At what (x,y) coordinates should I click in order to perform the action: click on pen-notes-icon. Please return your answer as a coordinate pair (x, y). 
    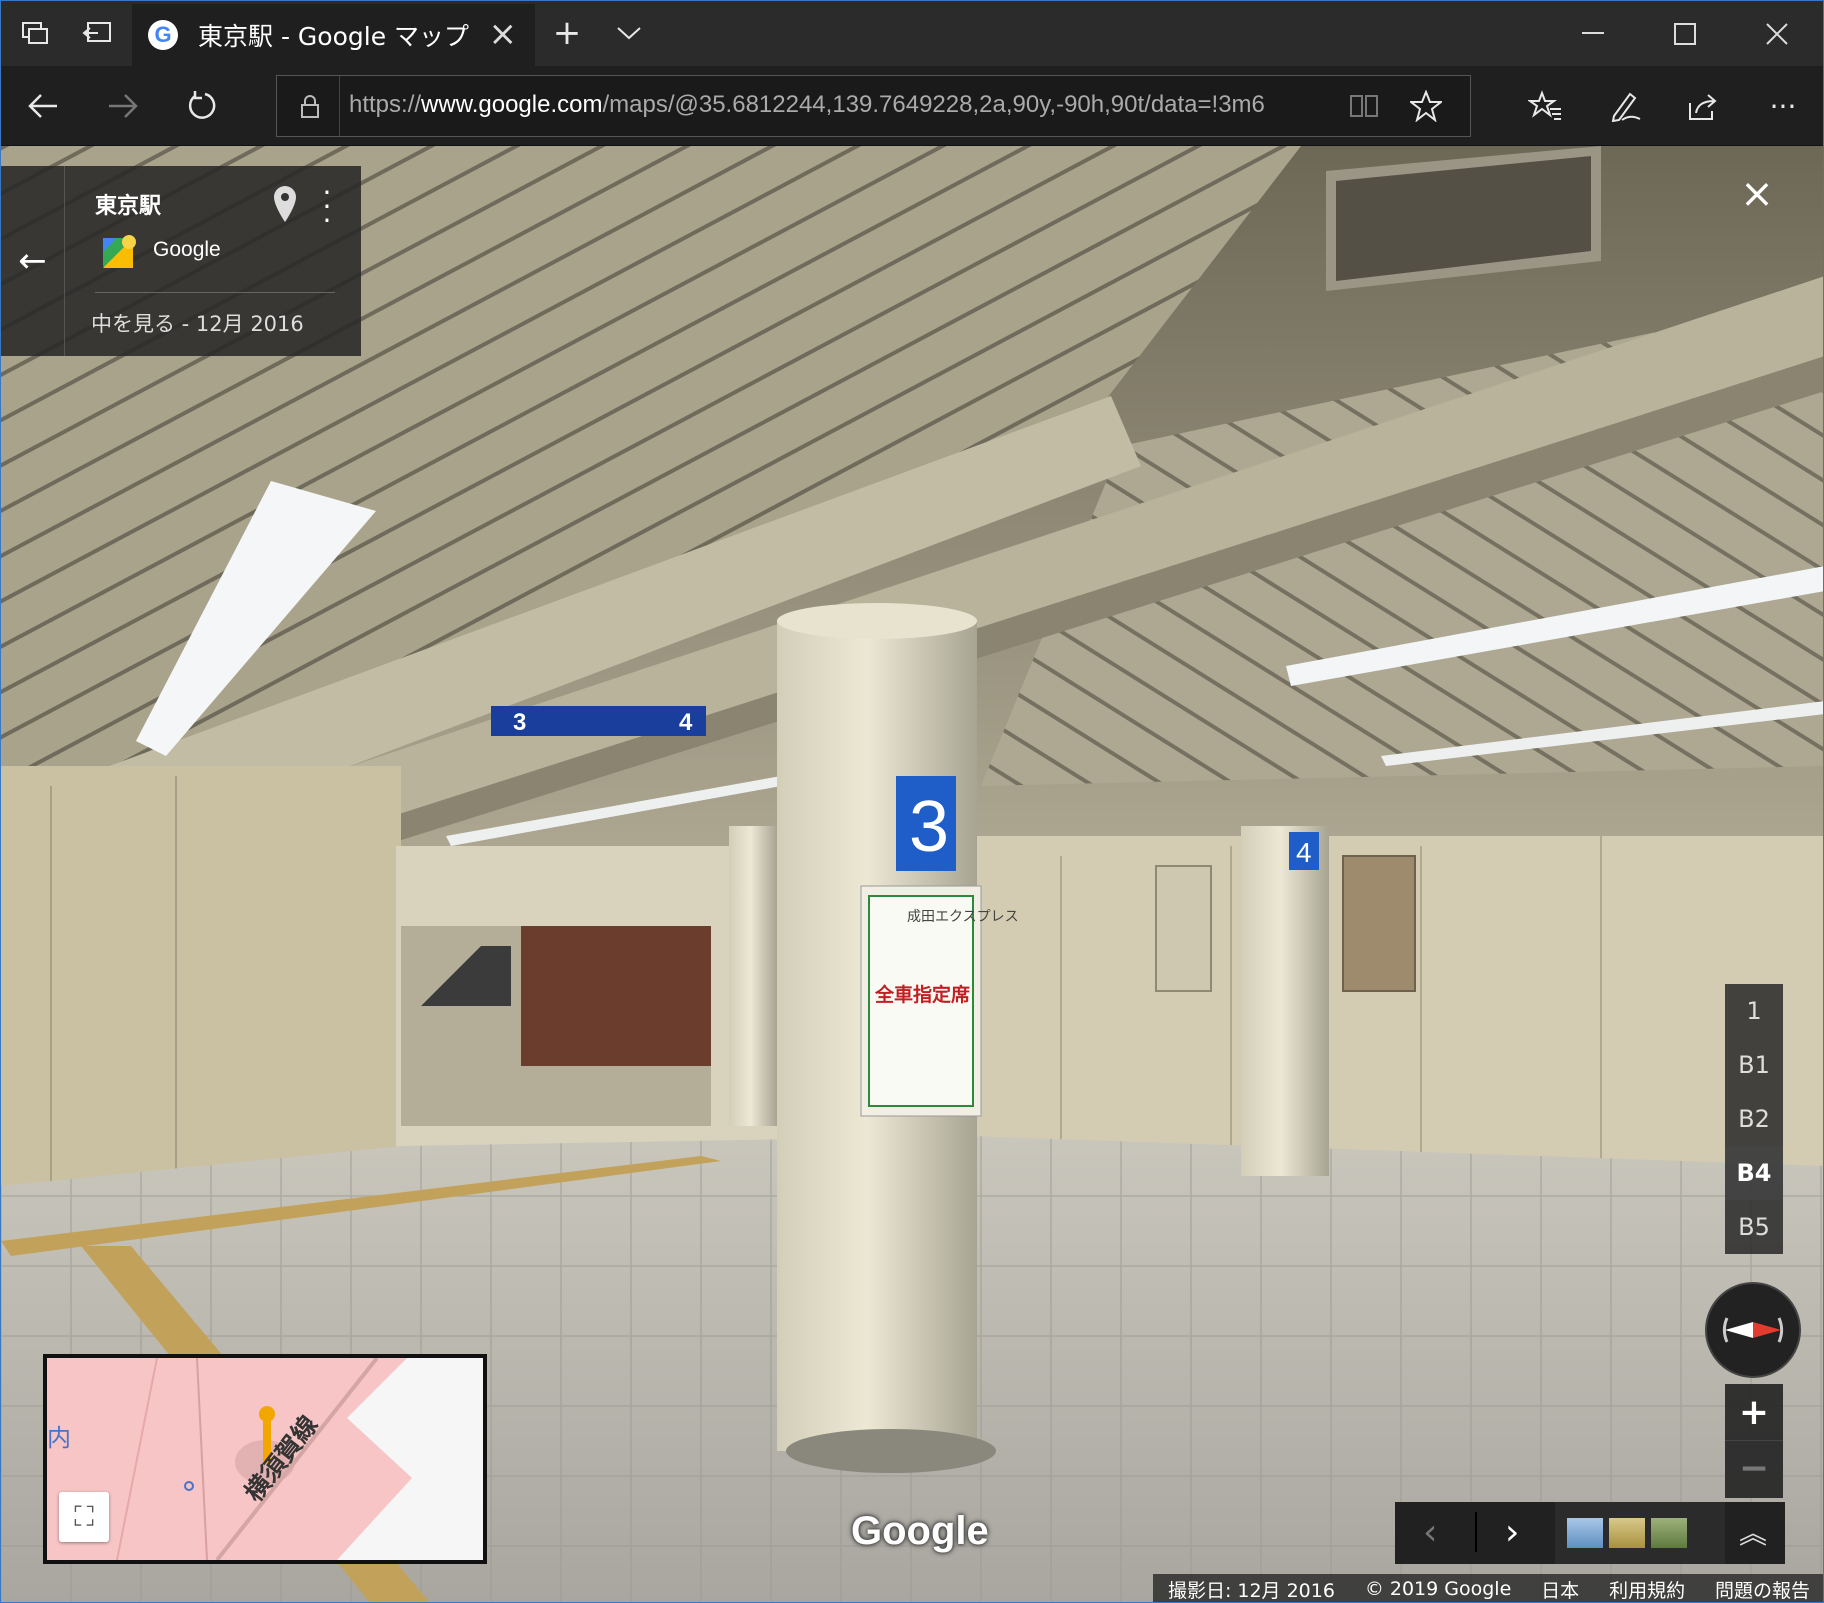
    Looking at the image, I should click on (1625, 106).